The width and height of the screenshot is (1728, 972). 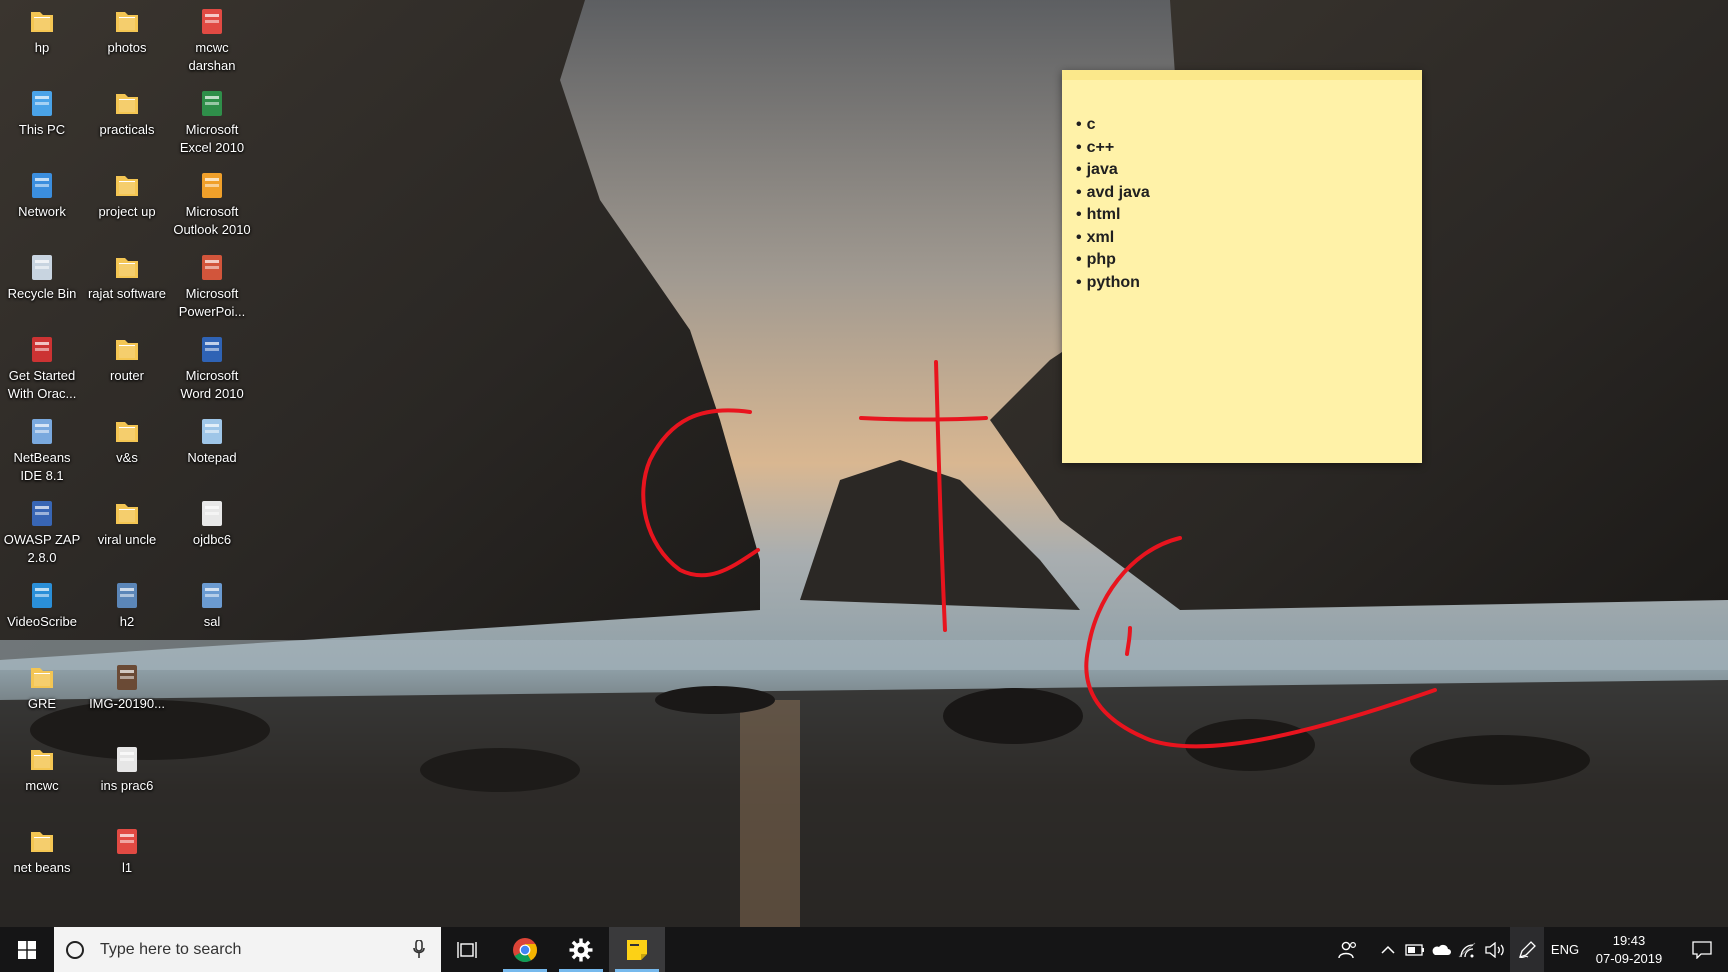 What do you see at coordinates (1249, 215) in the screenshot?
I see `sticky-note-item: html` at bounding box center [1249, 215].